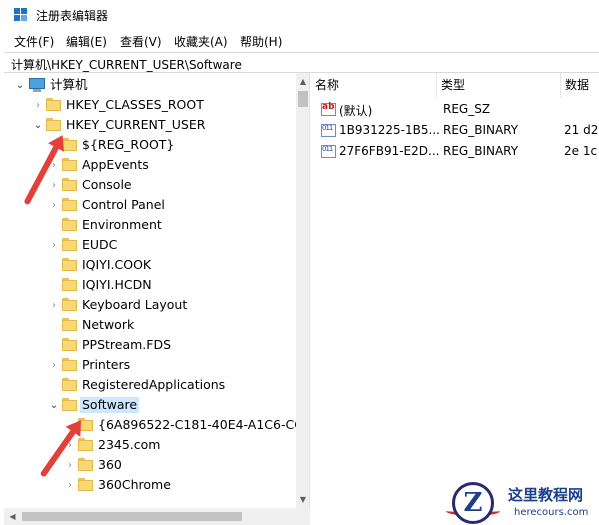 This screenshot has height=525, width=599. Describe the element at coordinates (117, 264) in the screenshot. I see `tree-label: IQIYI.COOK` at that location.